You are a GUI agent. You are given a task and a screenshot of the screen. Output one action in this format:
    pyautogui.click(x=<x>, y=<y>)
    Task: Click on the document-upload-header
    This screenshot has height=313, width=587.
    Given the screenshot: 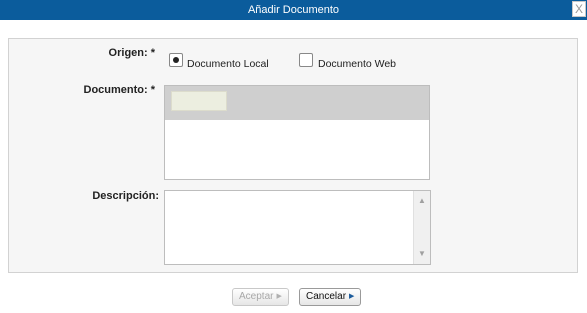 What is the action you would take?
    pyautogui.click(x=297, y=103)
    